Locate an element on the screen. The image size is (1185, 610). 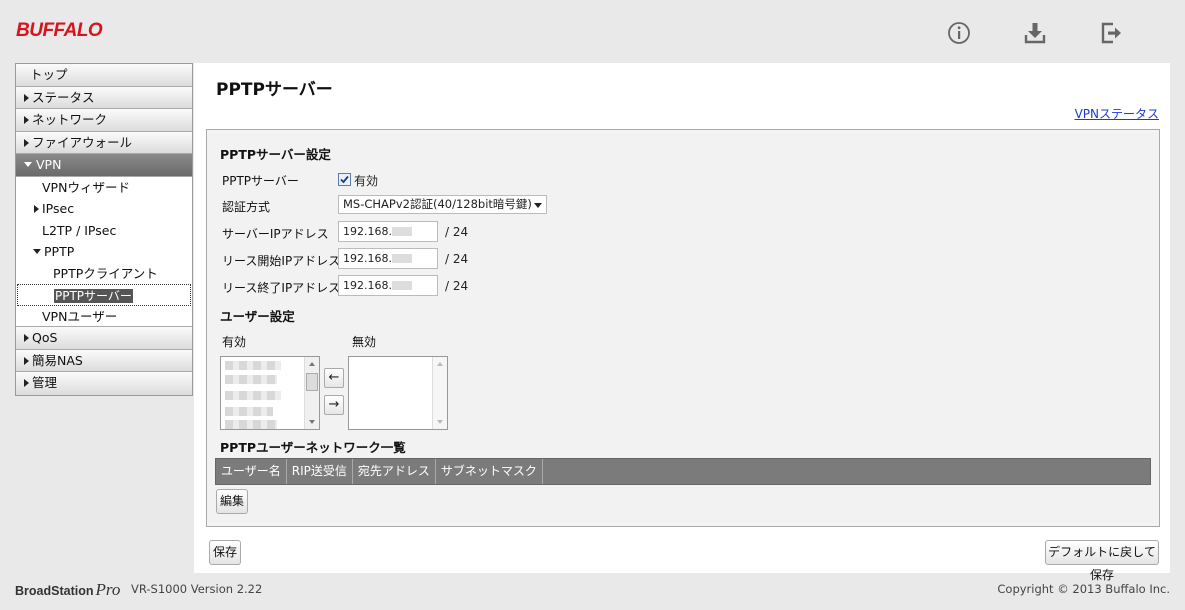
disabled-users-label: 無効 is located at coordinates (364, 342).